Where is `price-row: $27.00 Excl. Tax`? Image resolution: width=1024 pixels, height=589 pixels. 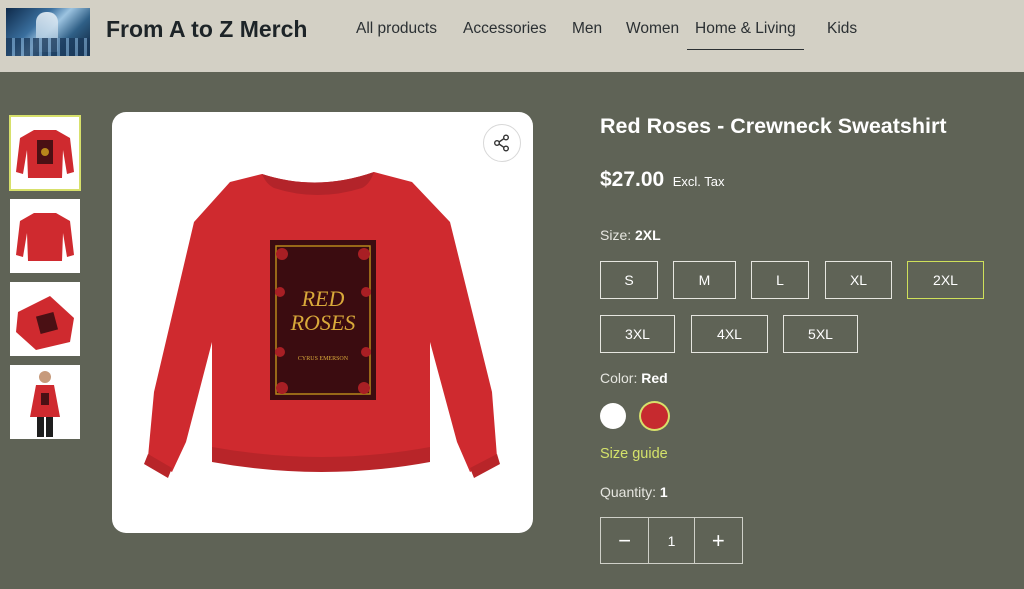 price-row: $27.00 Excl. Tax is located at coordinates (662, 180).